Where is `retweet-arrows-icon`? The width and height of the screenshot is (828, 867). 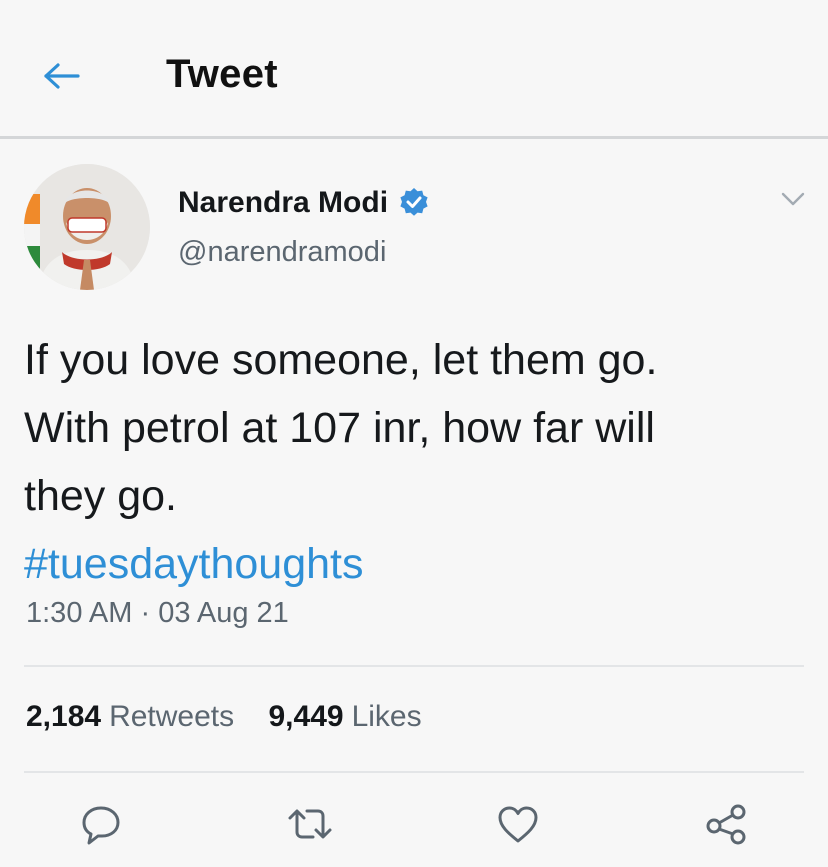 retweet-arrows-icon is located at coordinates (310, 824).